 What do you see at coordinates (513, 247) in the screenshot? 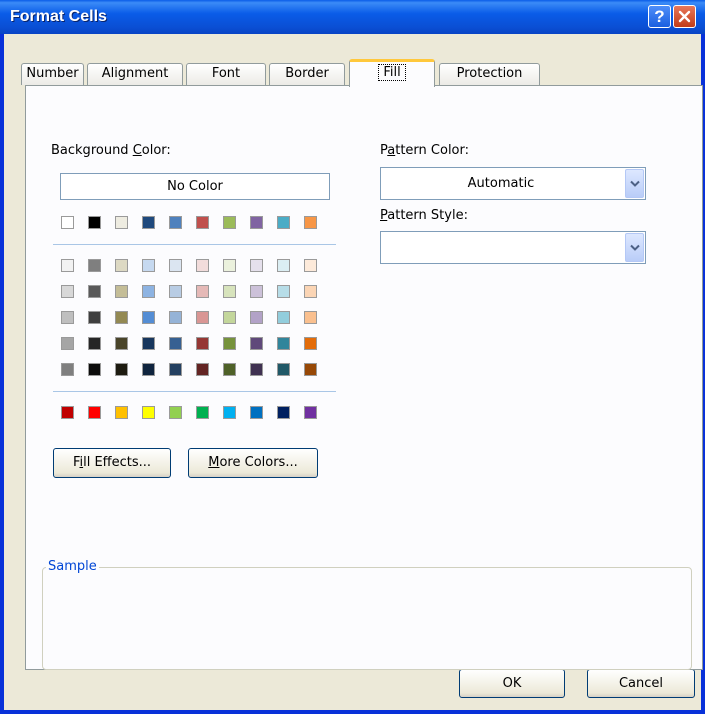
I see `pattern-style-dropdown` at bounding box center [513, 247].